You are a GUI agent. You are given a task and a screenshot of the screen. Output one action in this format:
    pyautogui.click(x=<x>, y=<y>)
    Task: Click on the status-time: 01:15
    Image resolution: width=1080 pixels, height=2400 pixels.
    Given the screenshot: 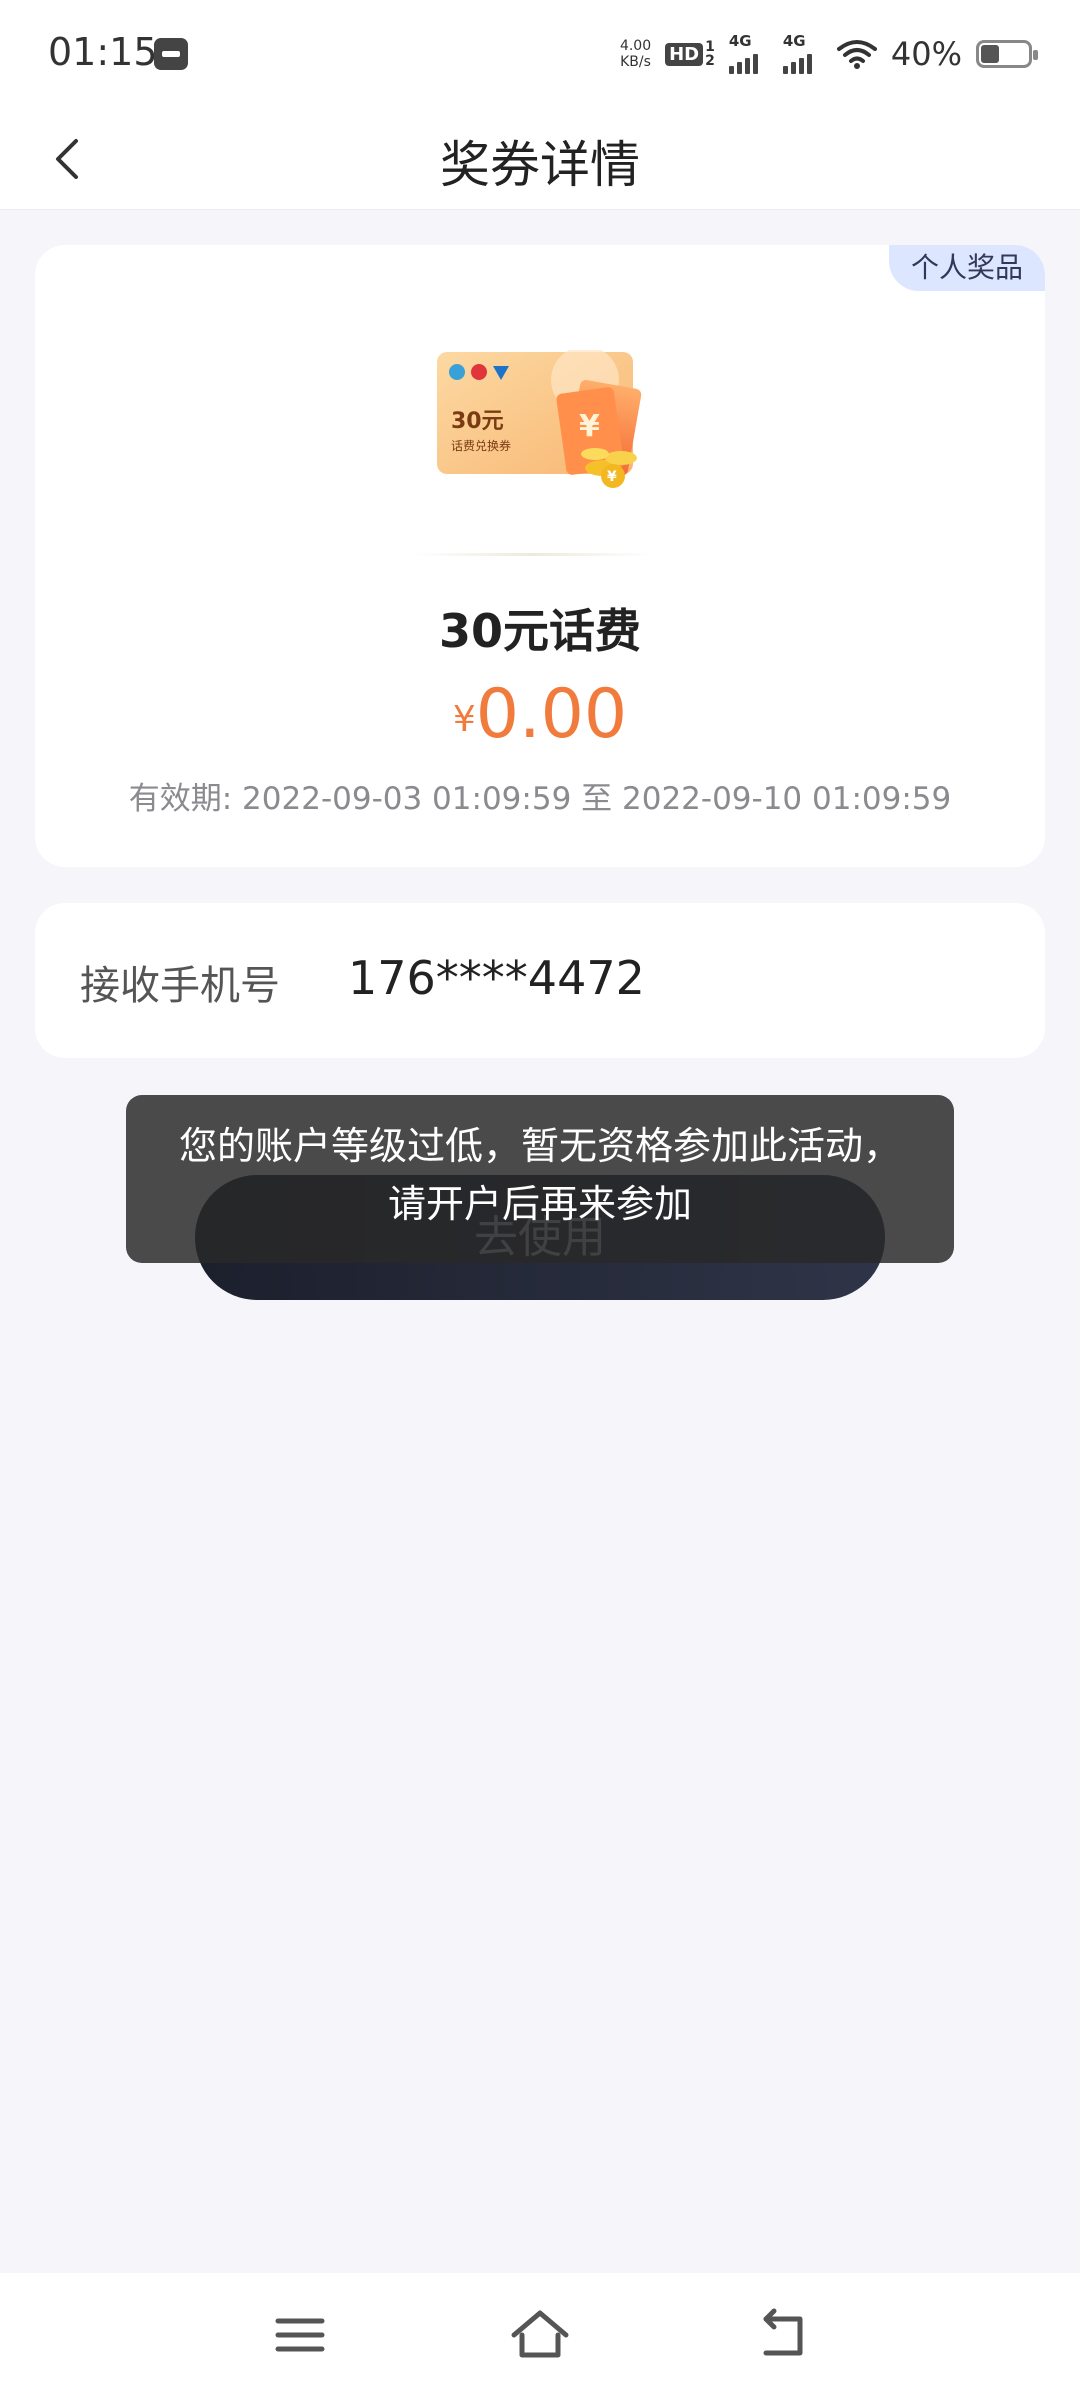 What is the action you would take?
    pyautogui.click(x=103, y=52)
    